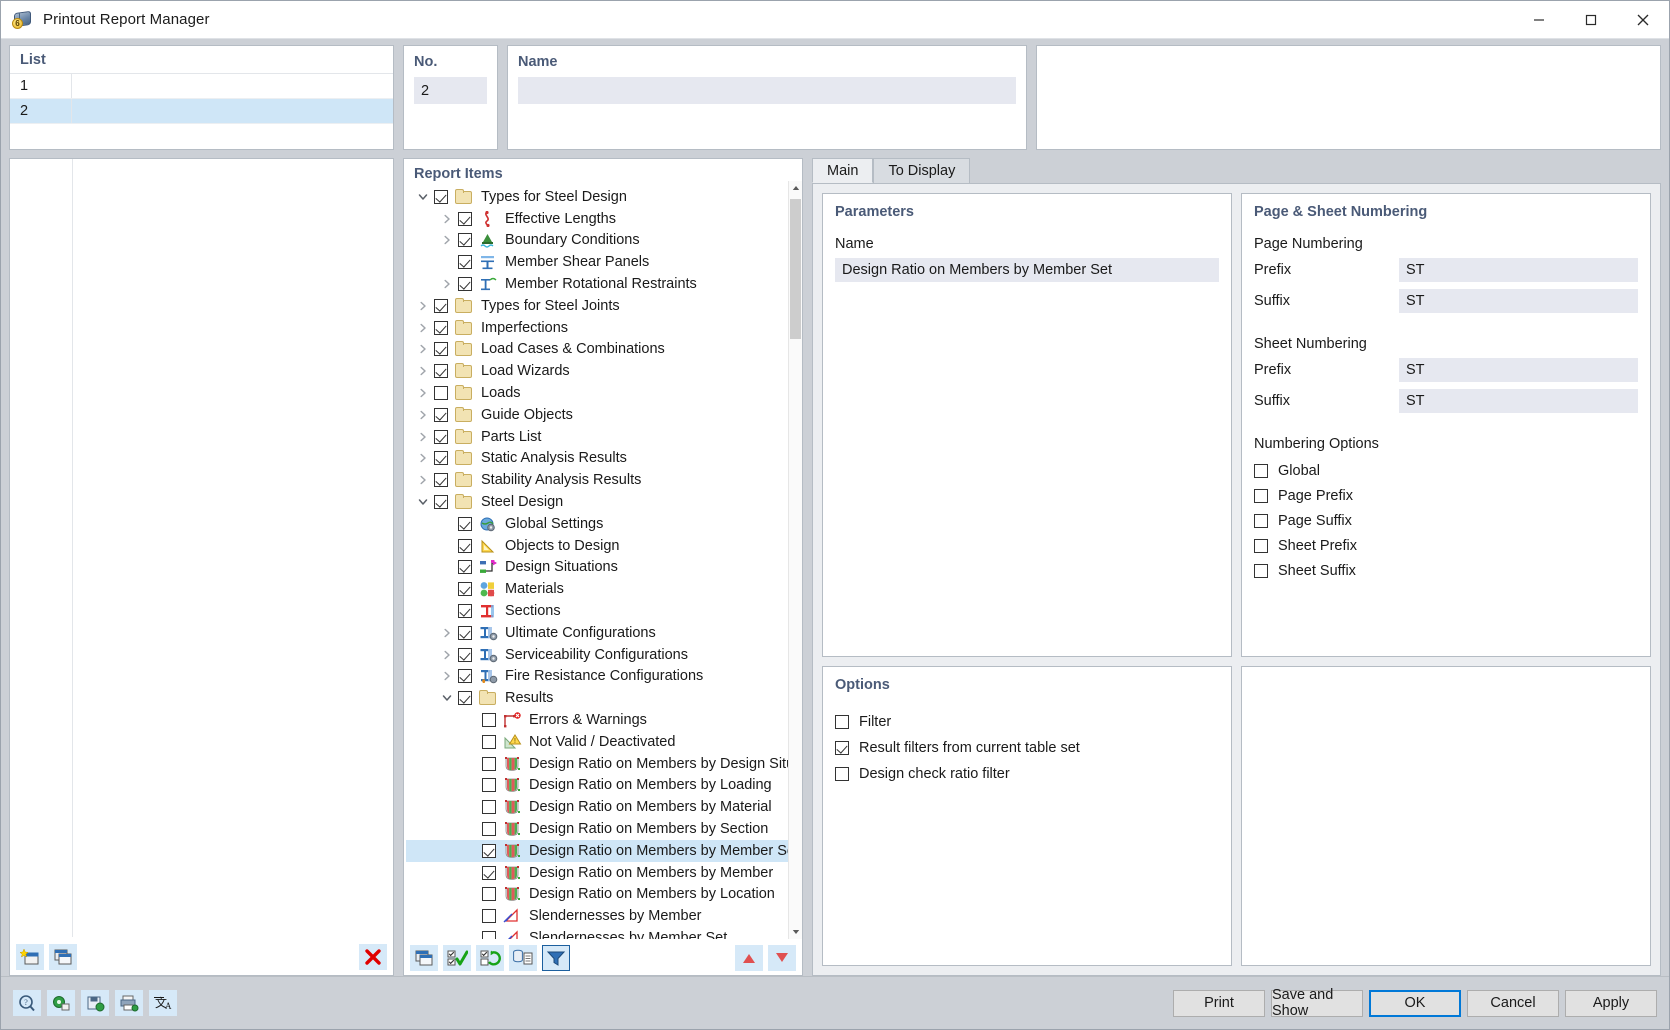 Image resolution: width=1670 pixels, height=1030 pixels. What do you see at coordinates (523, 957) in the screenshot?
I see `database-export-button` at bounding box center [523, 957].